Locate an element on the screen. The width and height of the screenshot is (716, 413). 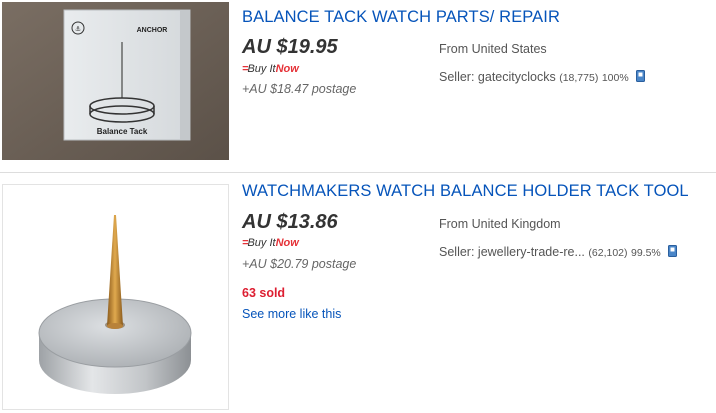
listing-divider is located at coordinates (358, 172).